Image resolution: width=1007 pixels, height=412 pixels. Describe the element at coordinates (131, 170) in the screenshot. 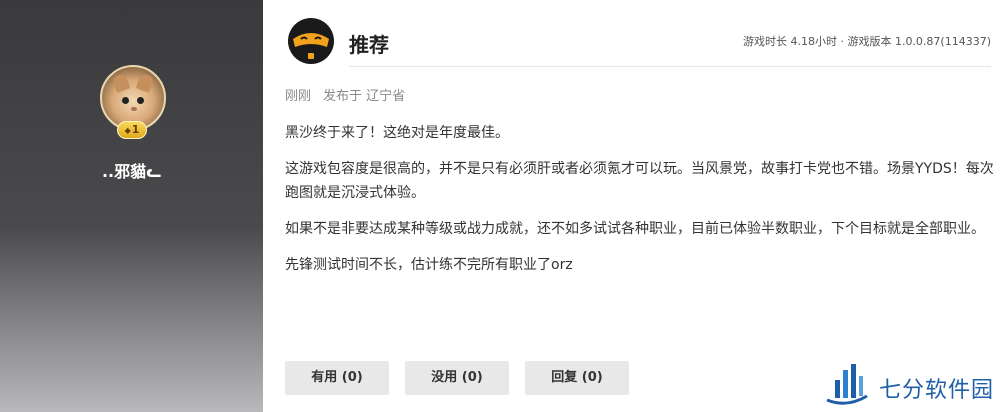

I see `username: ..邪貓ᓚ` at that location.